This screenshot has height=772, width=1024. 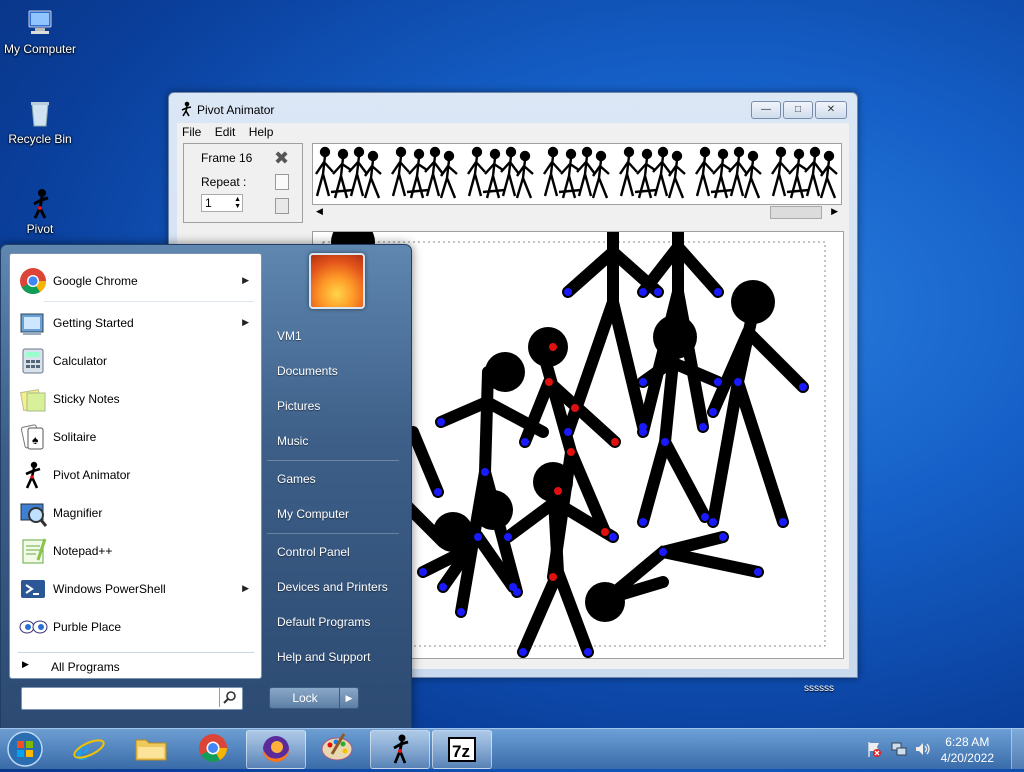 I want to click on spinner-arrows-icon: ▲ ▼, so click(x=237, y=203).